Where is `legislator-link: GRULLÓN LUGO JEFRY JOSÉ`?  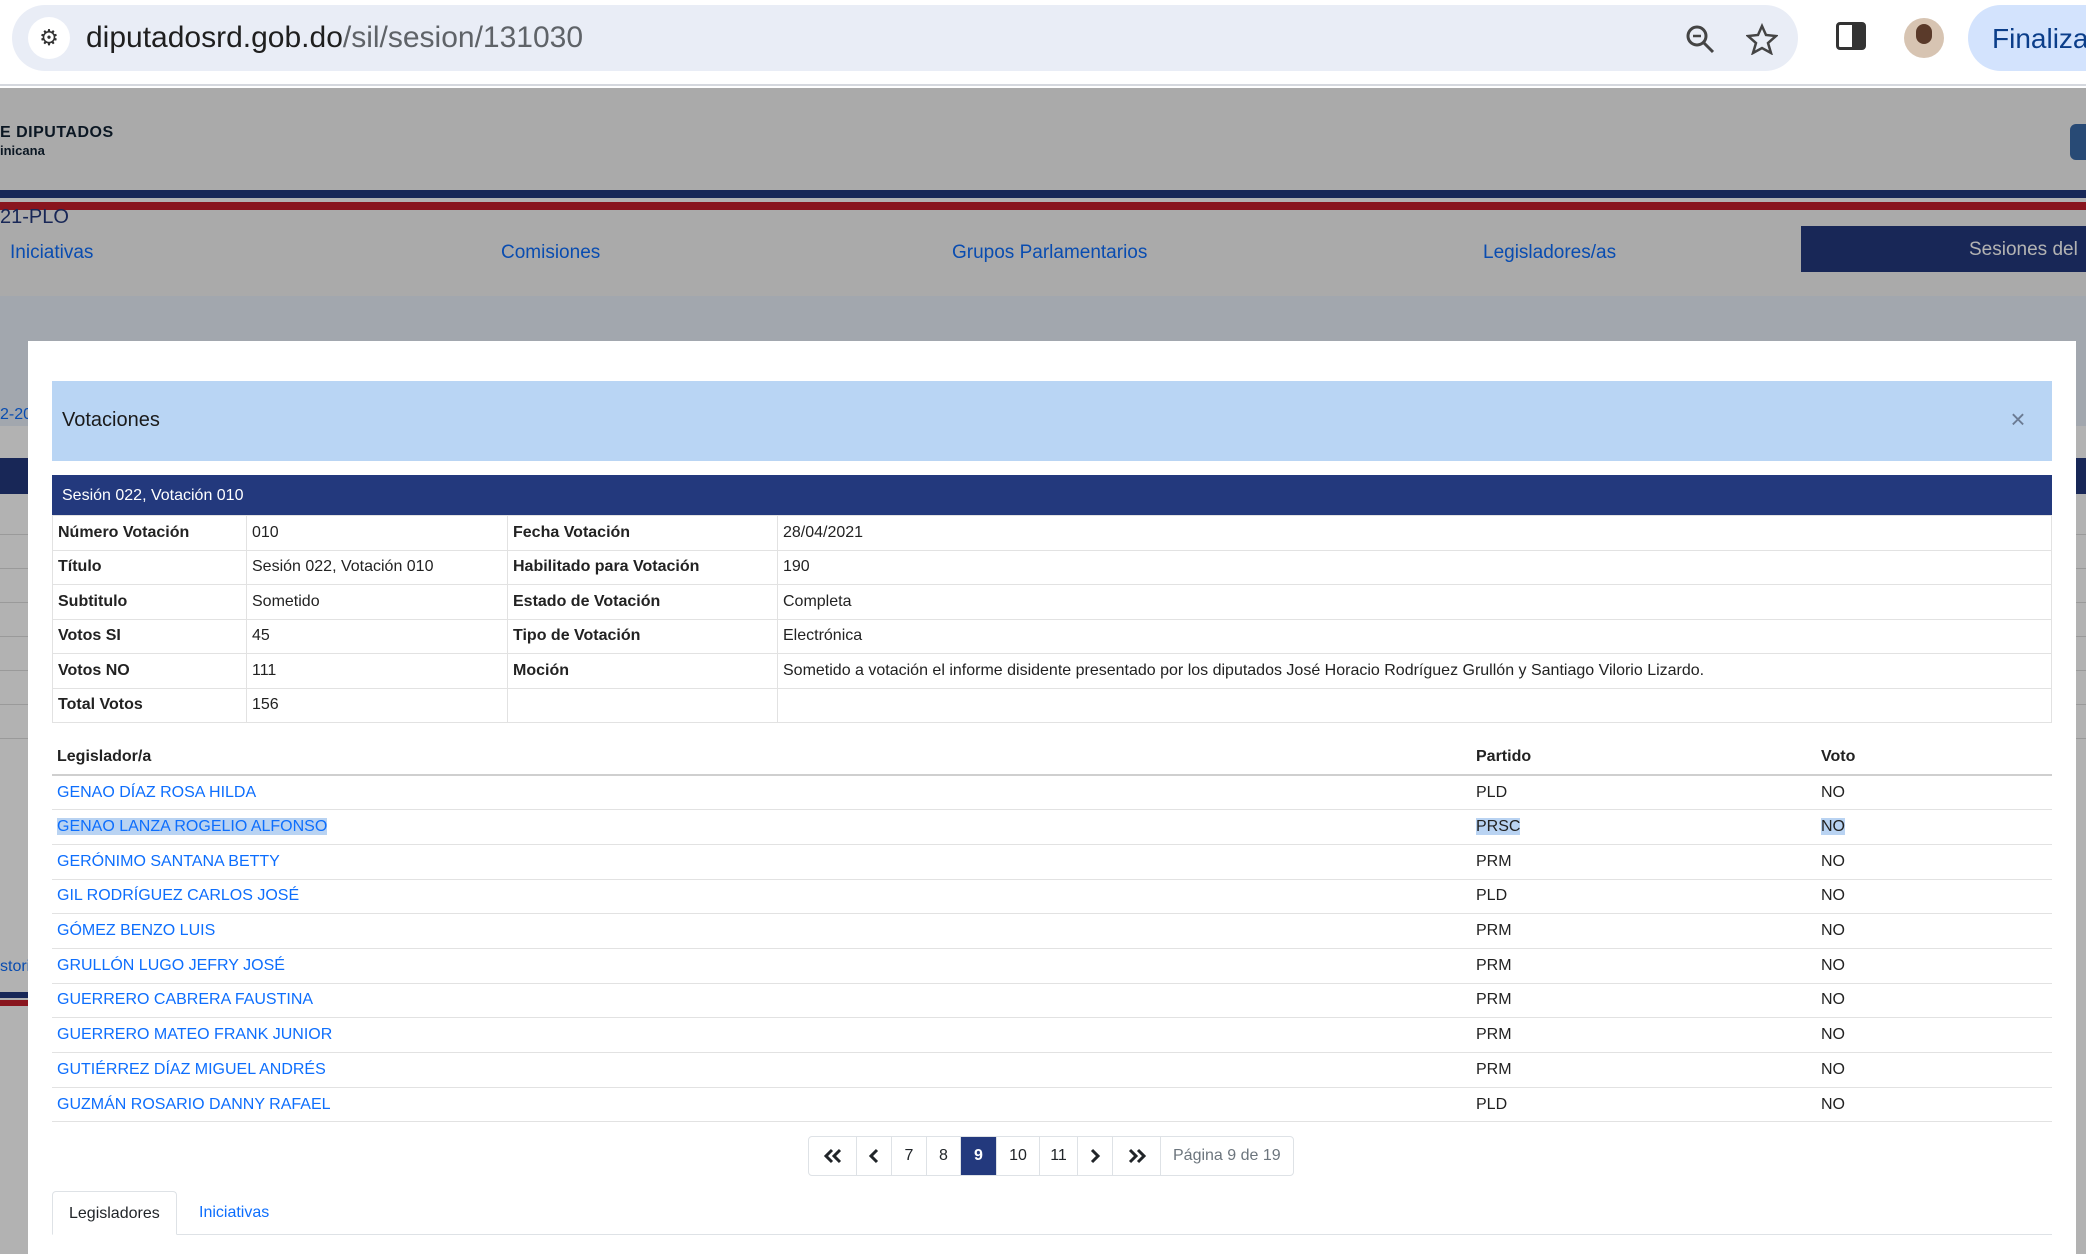 legislator-link: GRULLÓN LUGO JEFRY JOSÉ is located at coordinates (171, 965).